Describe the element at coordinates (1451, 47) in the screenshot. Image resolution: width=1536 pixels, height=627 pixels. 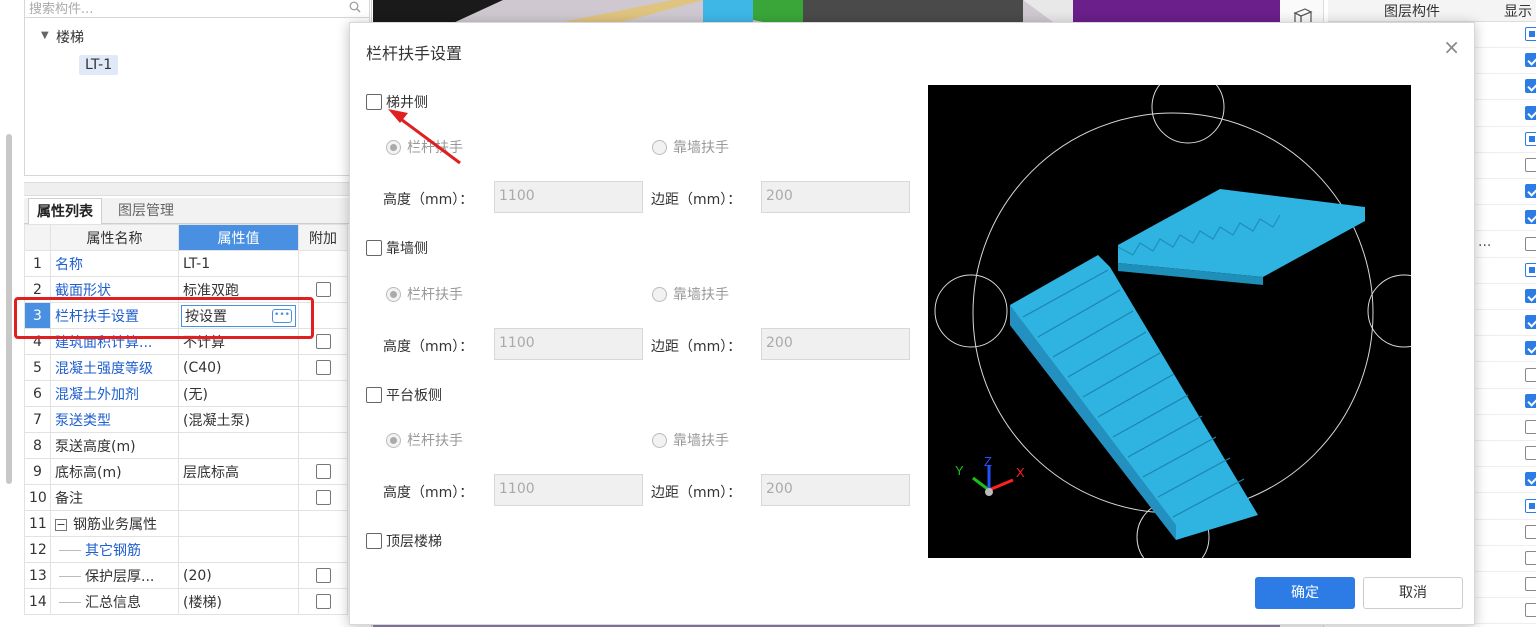
I see `close-icon: ×` at that location.